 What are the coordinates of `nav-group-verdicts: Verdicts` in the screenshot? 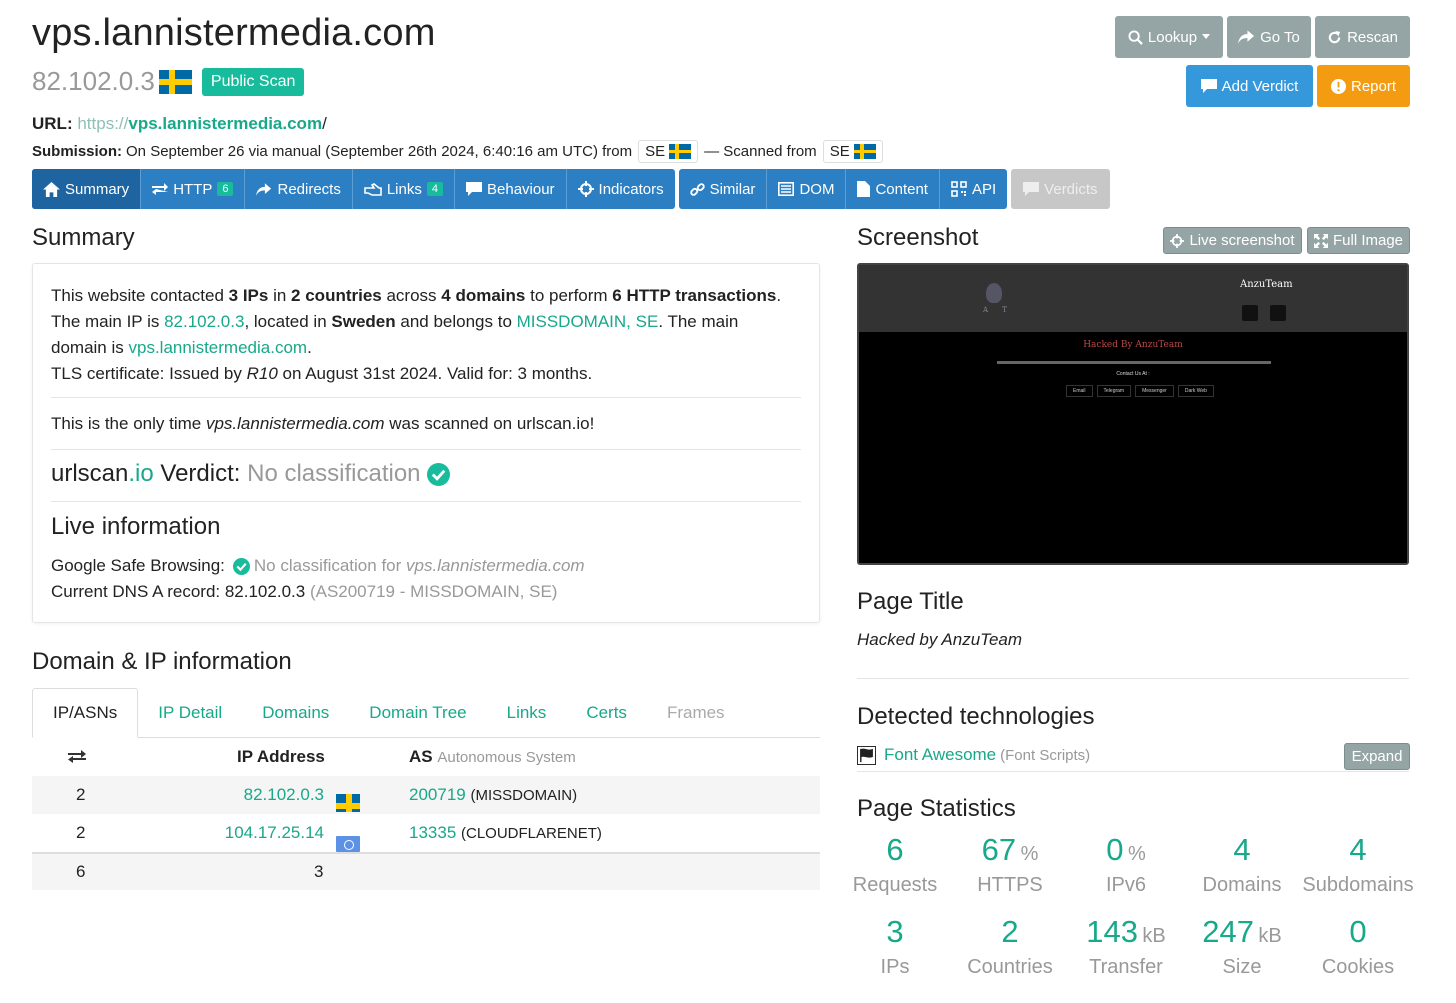 It's located at (1060, 189).